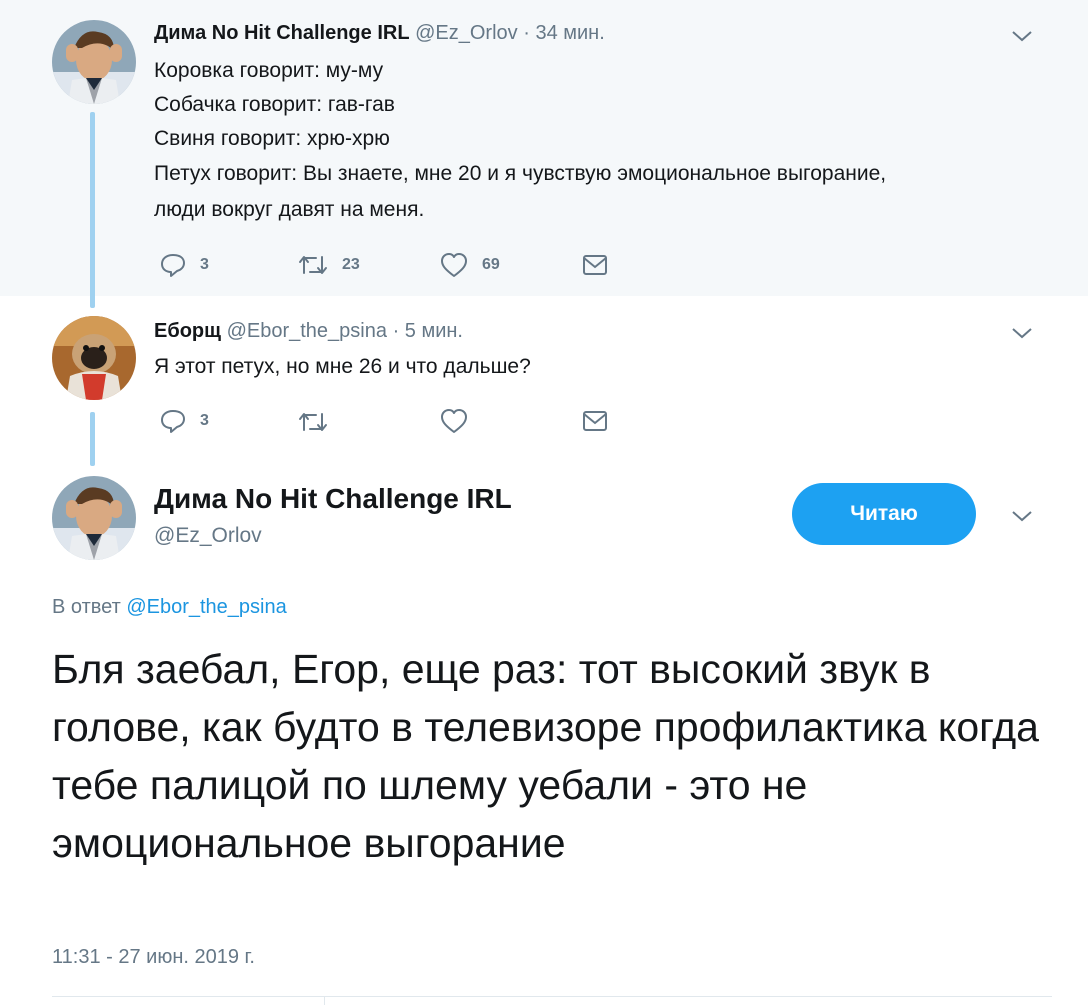 This screenshot has width=1088, height=1005. Describe the element at coordinates (491, 264) in the screenshot. I see `like-count: 69` at that location.